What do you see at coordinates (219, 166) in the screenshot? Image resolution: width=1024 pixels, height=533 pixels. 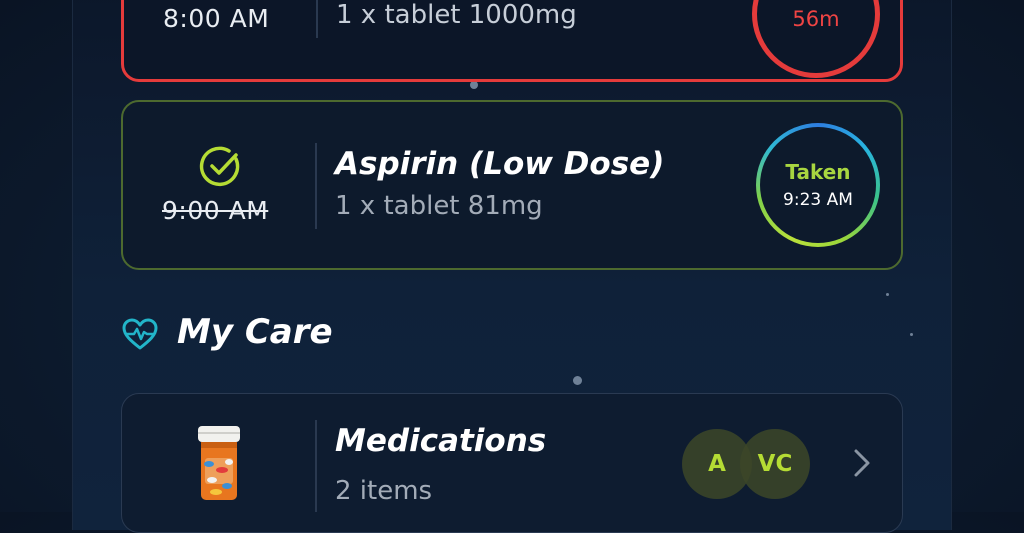 I see `check-circle-icon` at bounding box center [219, 166].